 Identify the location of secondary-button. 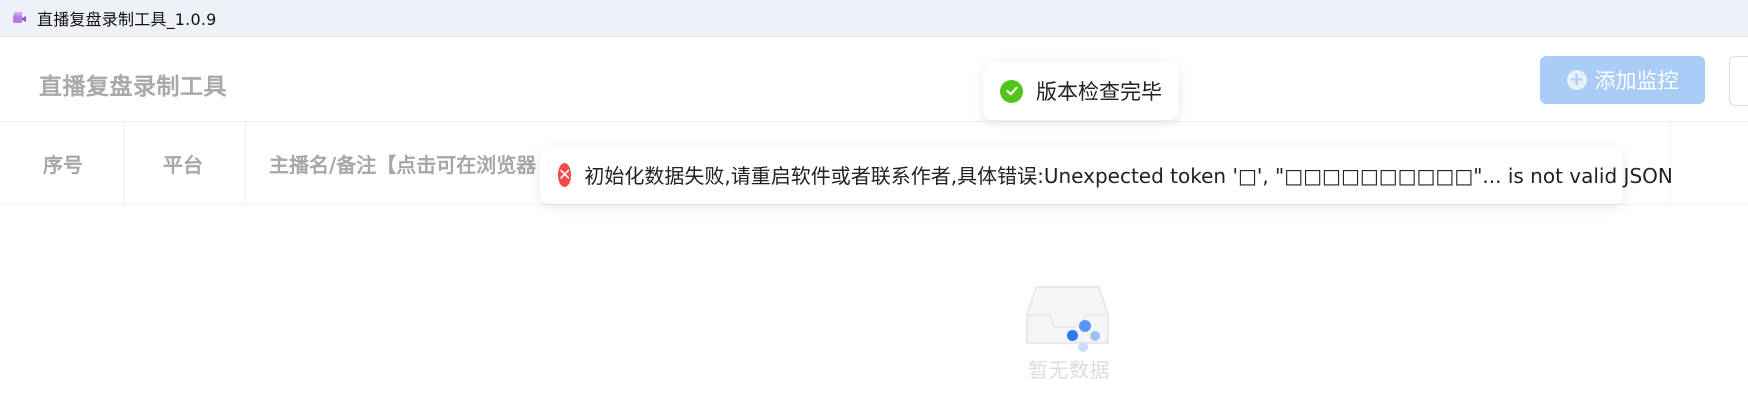
(1738, 81).